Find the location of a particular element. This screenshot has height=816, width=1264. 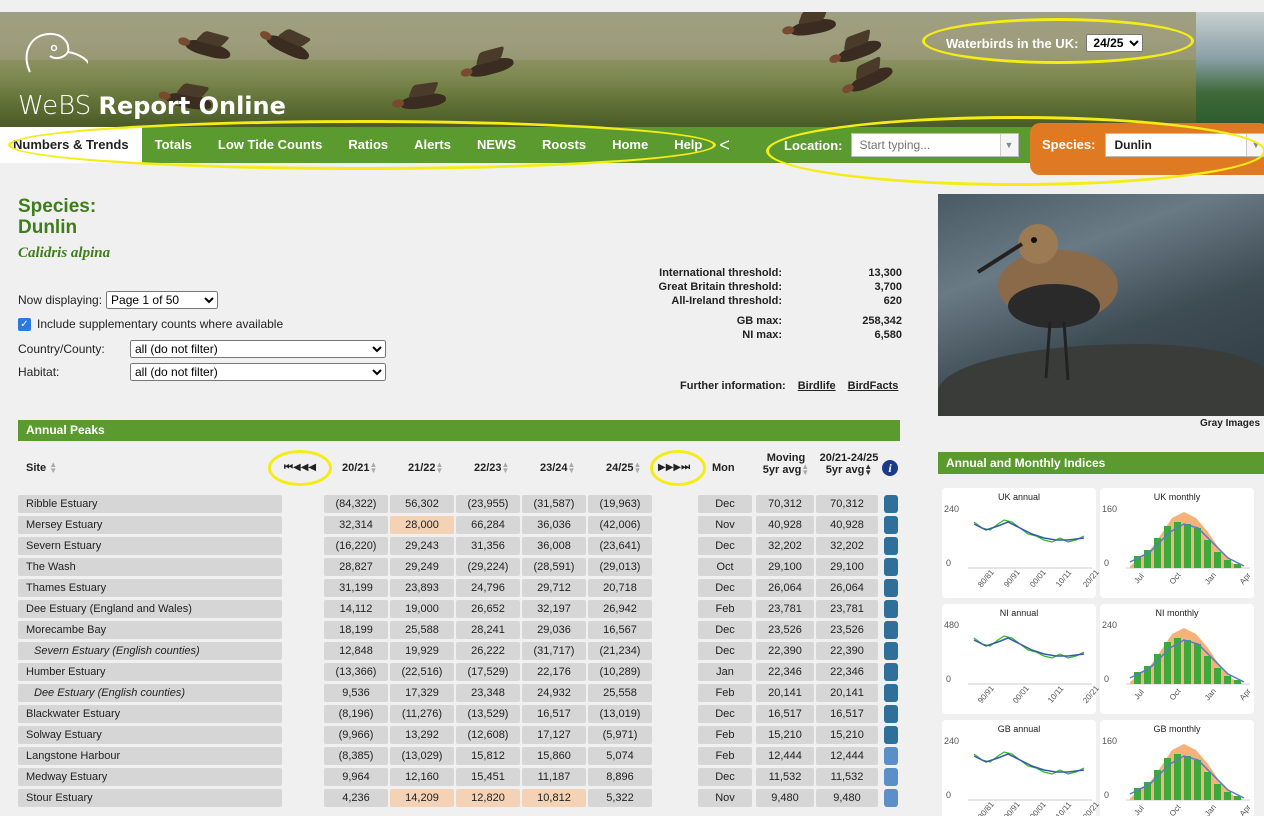

site-name: Medway Estuary is located at coordinates (150, 777).